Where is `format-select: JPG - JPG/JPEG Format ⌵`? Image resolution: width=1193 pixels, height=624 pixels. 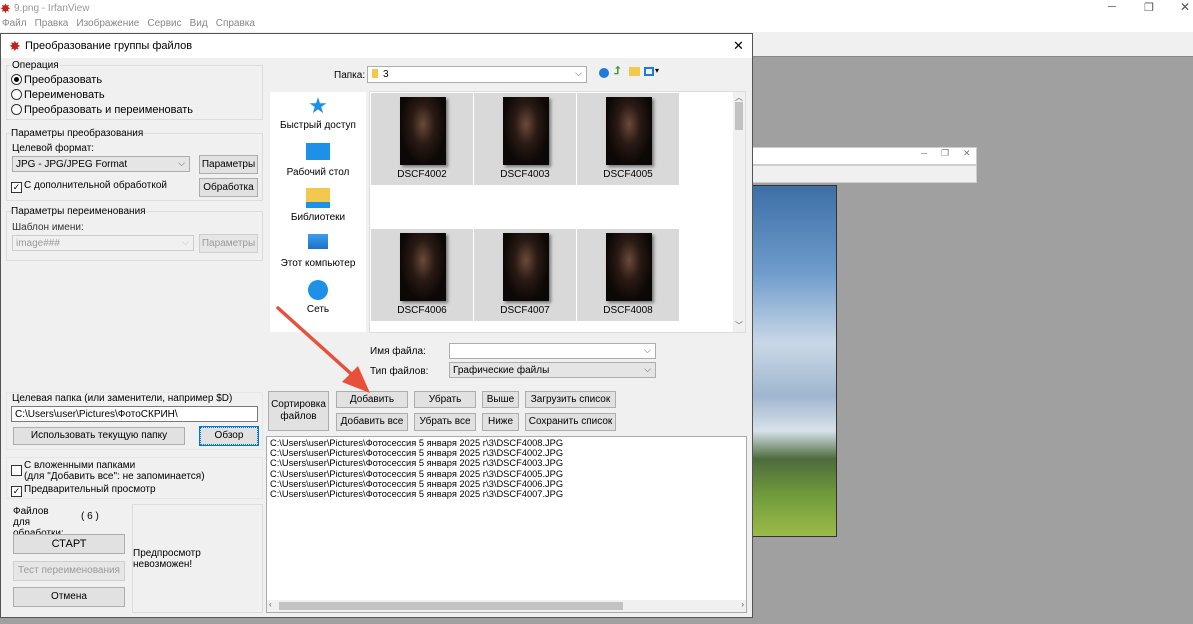
format-select: JPG - JPG/JPEG Format ⌵ is located at coordinates (101, 164).